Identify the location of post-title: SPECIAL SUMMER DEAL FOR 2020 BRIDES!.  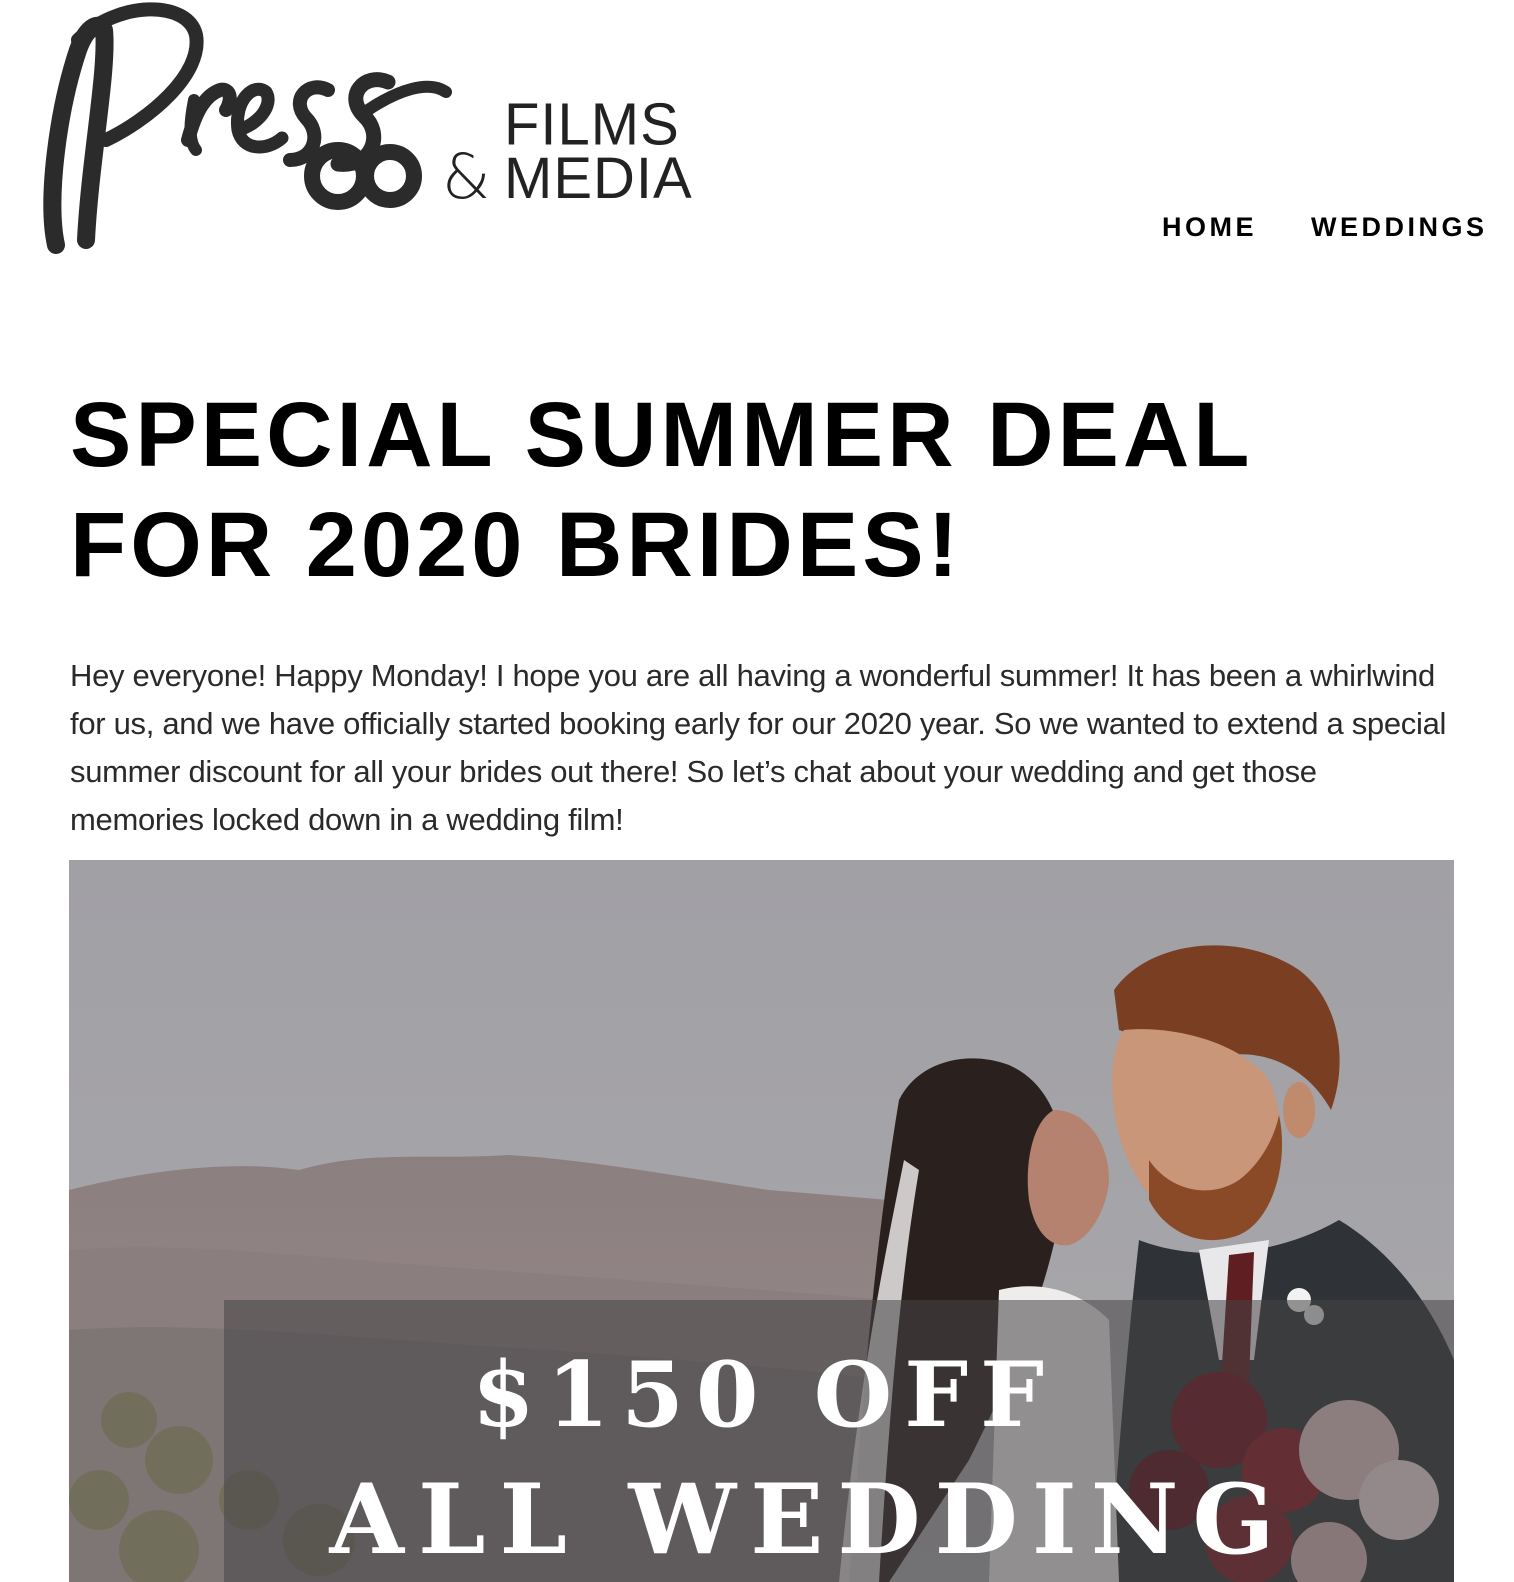
(661, 490).